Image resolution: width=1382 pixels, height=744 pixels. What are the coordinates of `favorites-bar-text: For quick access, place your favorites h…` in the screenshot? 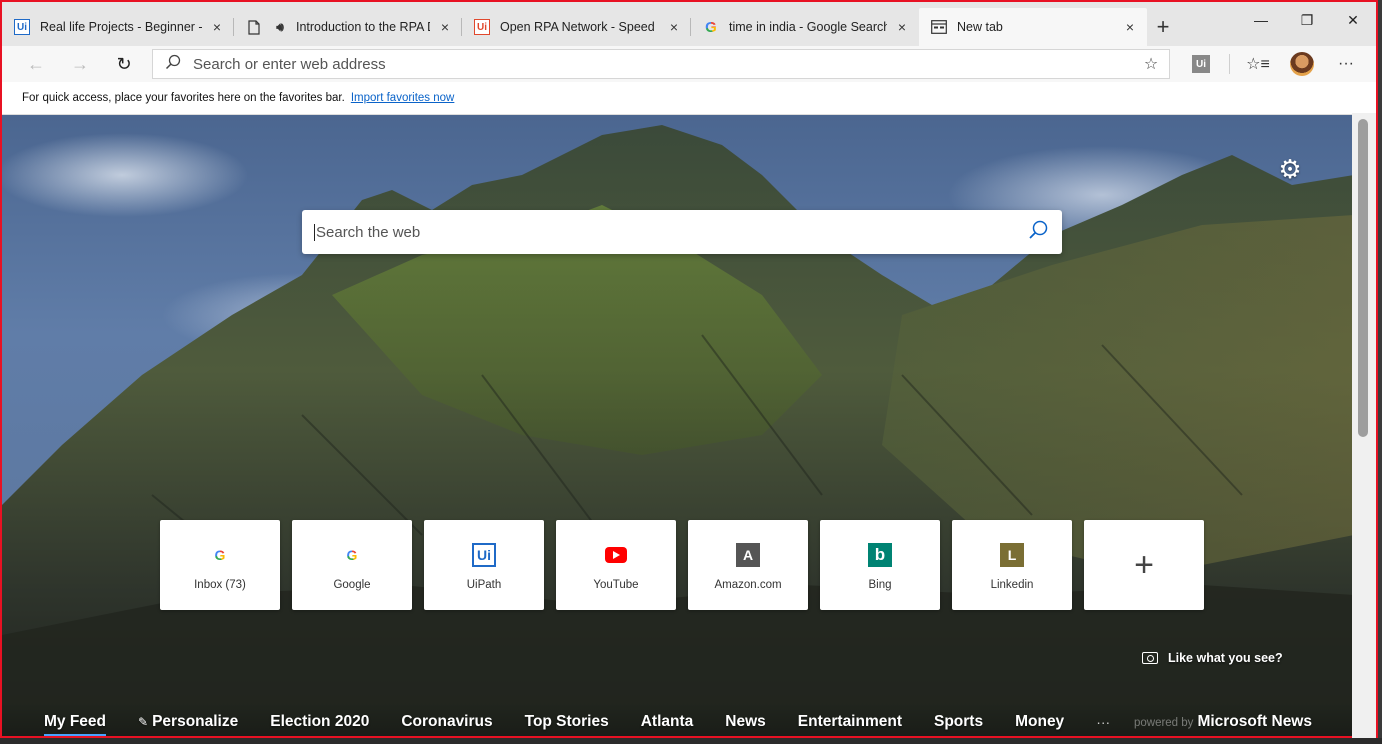 It's located at (183, 98).